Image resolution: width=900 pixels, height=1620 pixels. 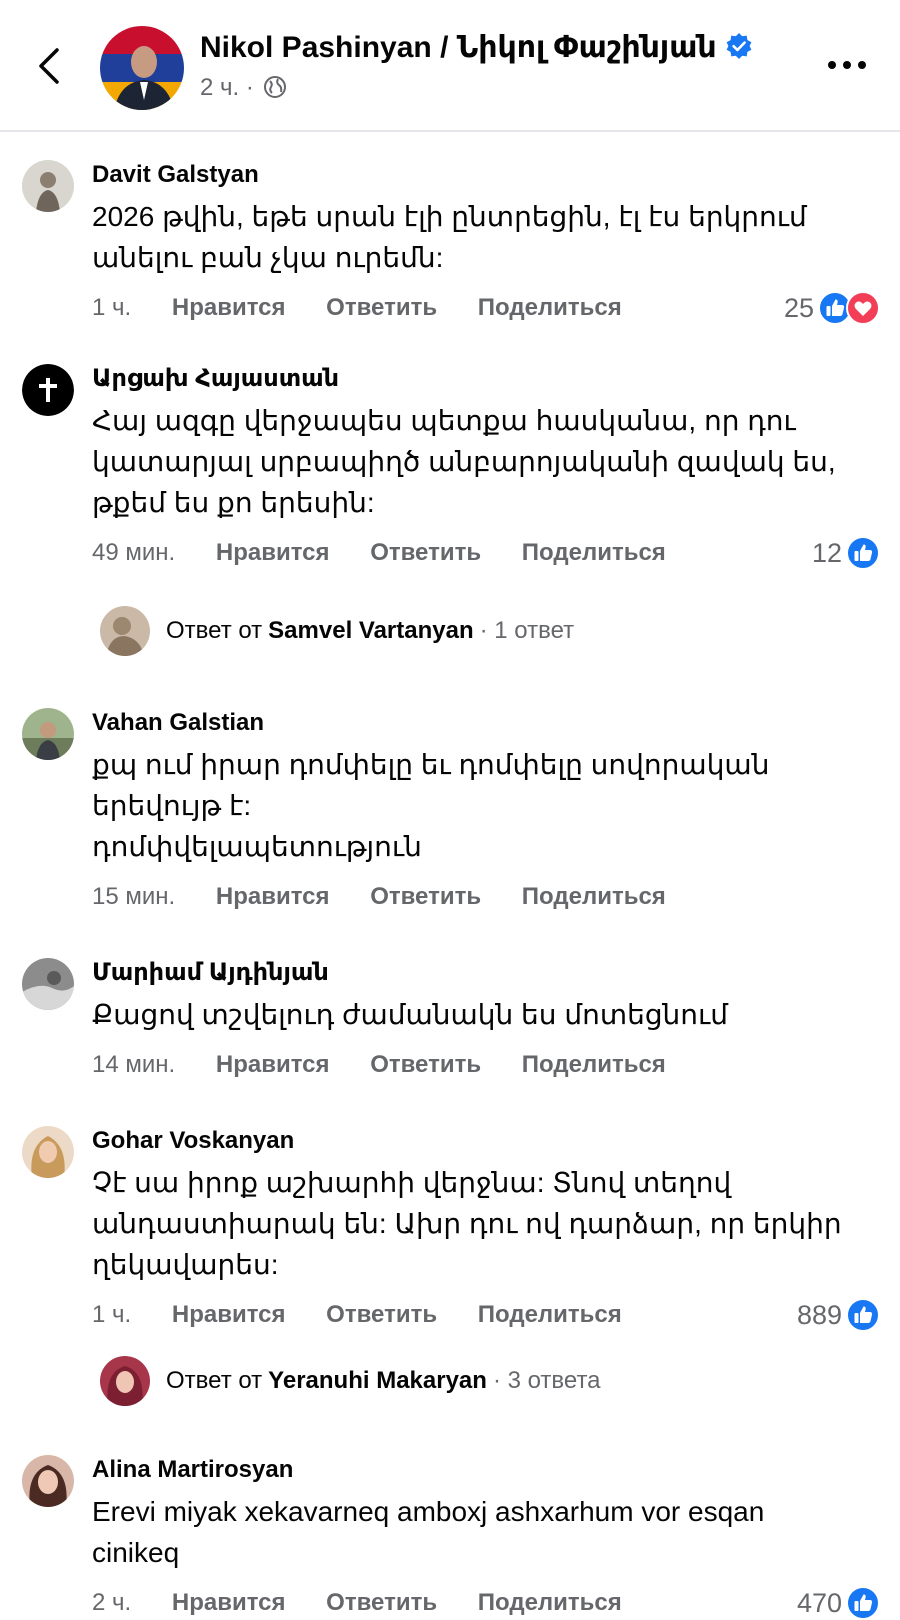 I want to click on comment-text-line: Քացով տշվելուդ ժամանակն ես մոտեցնում, so click(x=410, y=1014).